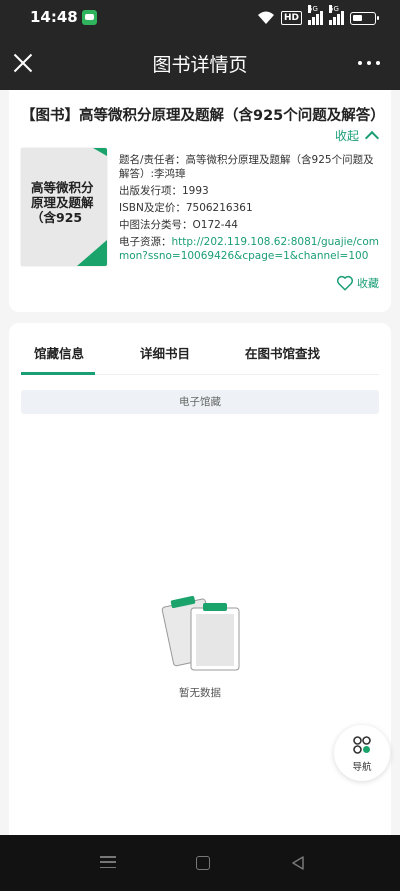  What do you see at coordinates (298, 863) in the screenshot?
I see `back-icon` at bounding box center [298, 863].